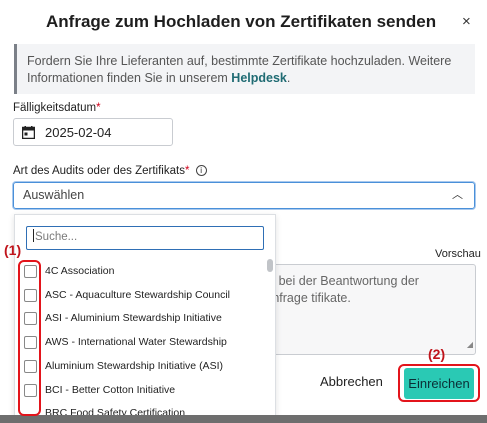 This screenshot has width=487, height=423. I want to click on due-date-label: Fälligkeitsdatum*, so click(57, 108).